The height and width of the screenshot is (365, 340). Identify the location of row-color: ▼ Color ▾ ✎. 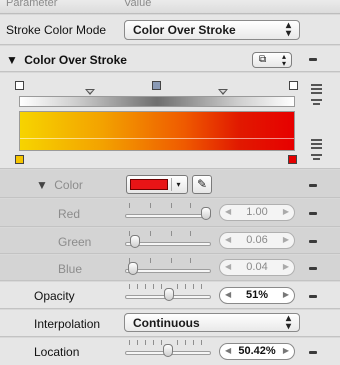
(170, 184).